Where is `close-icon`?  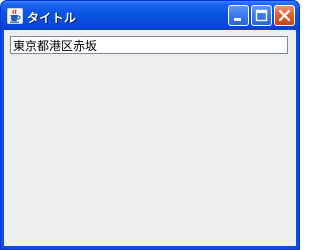 close-icon is located at coordinates (284, 15).